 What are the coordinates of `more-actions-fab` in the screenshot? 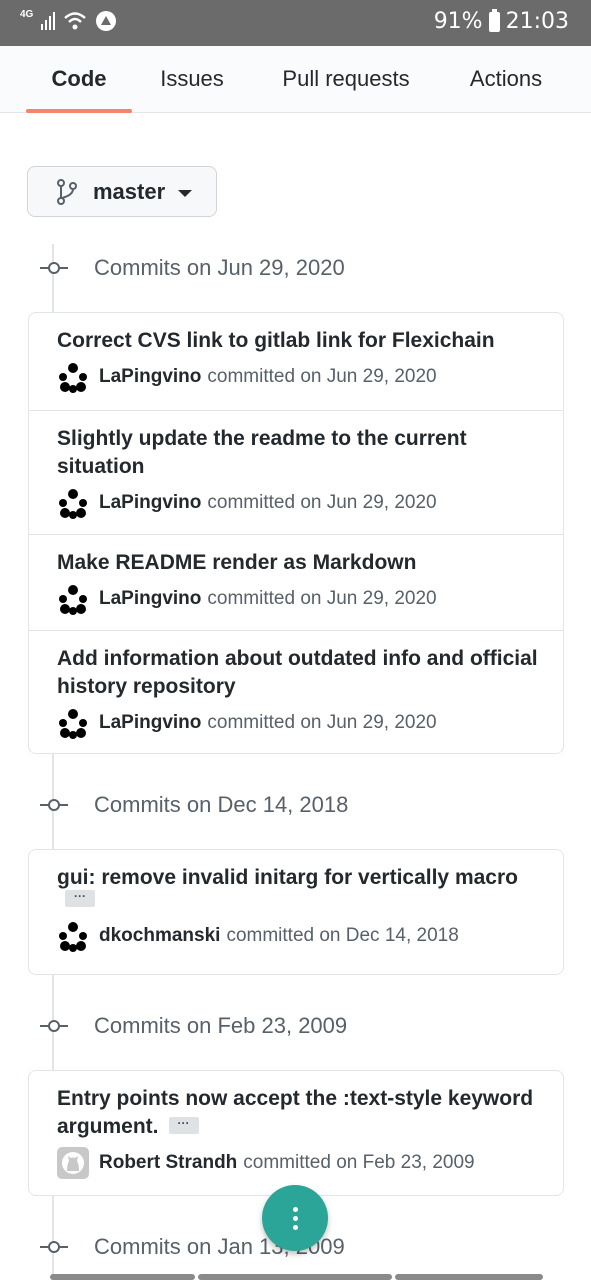 It's located at (295, 1218).